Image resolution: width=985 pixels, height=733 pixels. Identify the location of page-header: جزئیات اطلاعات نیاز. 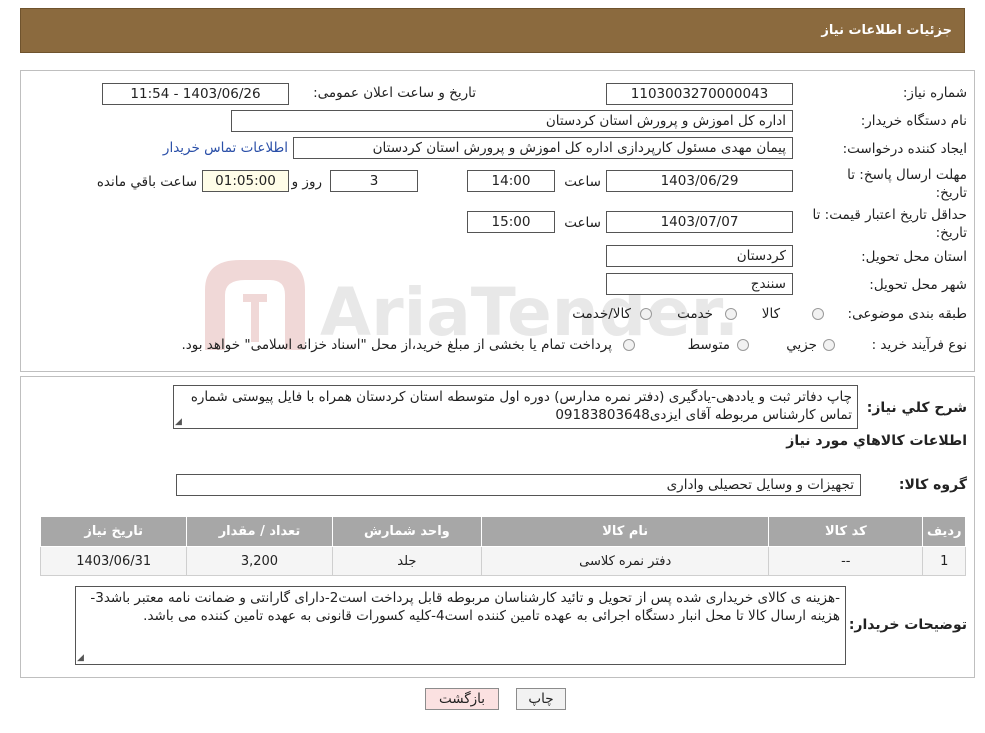
(492, 30).